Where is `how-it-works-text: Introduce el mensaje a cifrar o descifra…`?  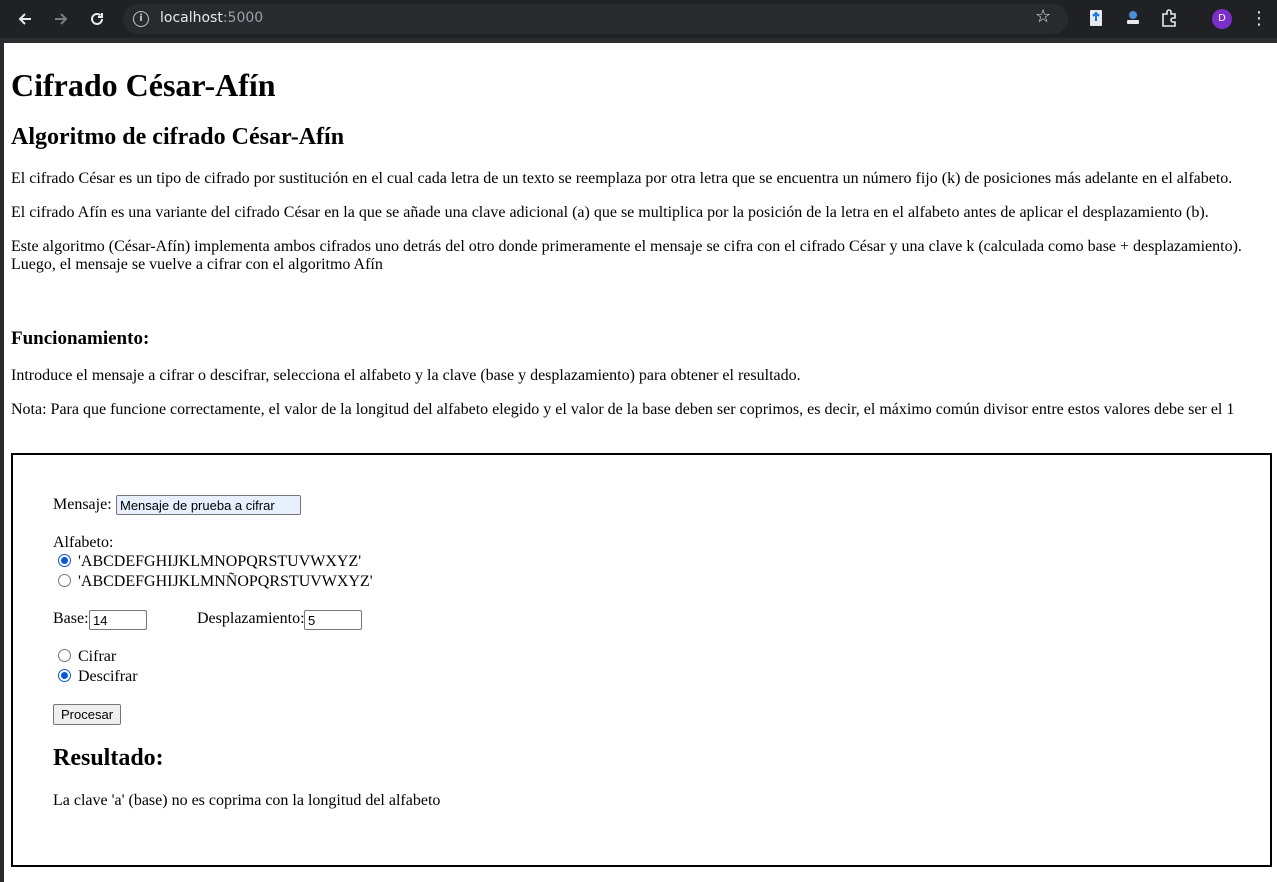
how-it-works-text: Introduce el mensaje a cifrar o descifra… is located at coordinates (406, 375).